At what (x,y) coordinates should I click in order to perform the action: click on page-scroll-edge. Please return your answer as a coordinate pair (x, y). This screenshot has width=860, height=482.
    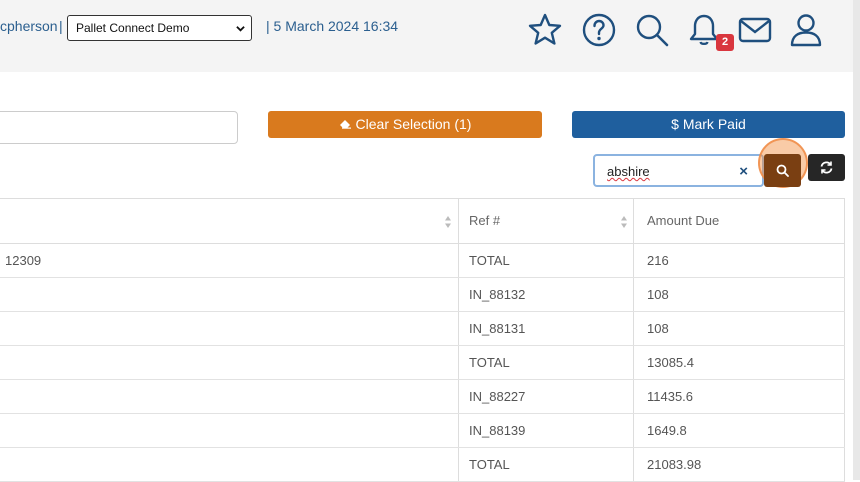
    Looking at the image, I should click on (856, 240).